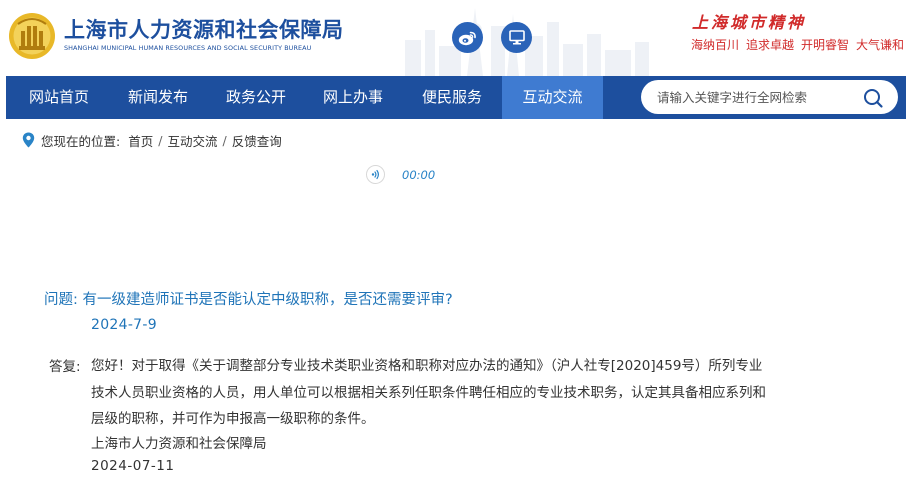 This screenshot has width=912, height=491. I want to click on city-spirit-list: 海纳百川 追求卓越 开明睿智 大气谦和, so click(801, 44).